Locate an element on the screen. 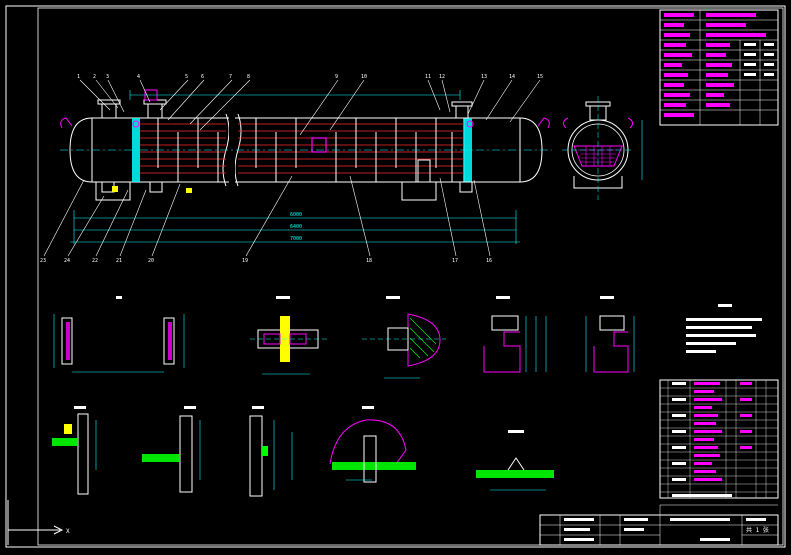 The height and width of the screenshot is (555, 791). part-number: 24 is located at coordinates (67, 261).